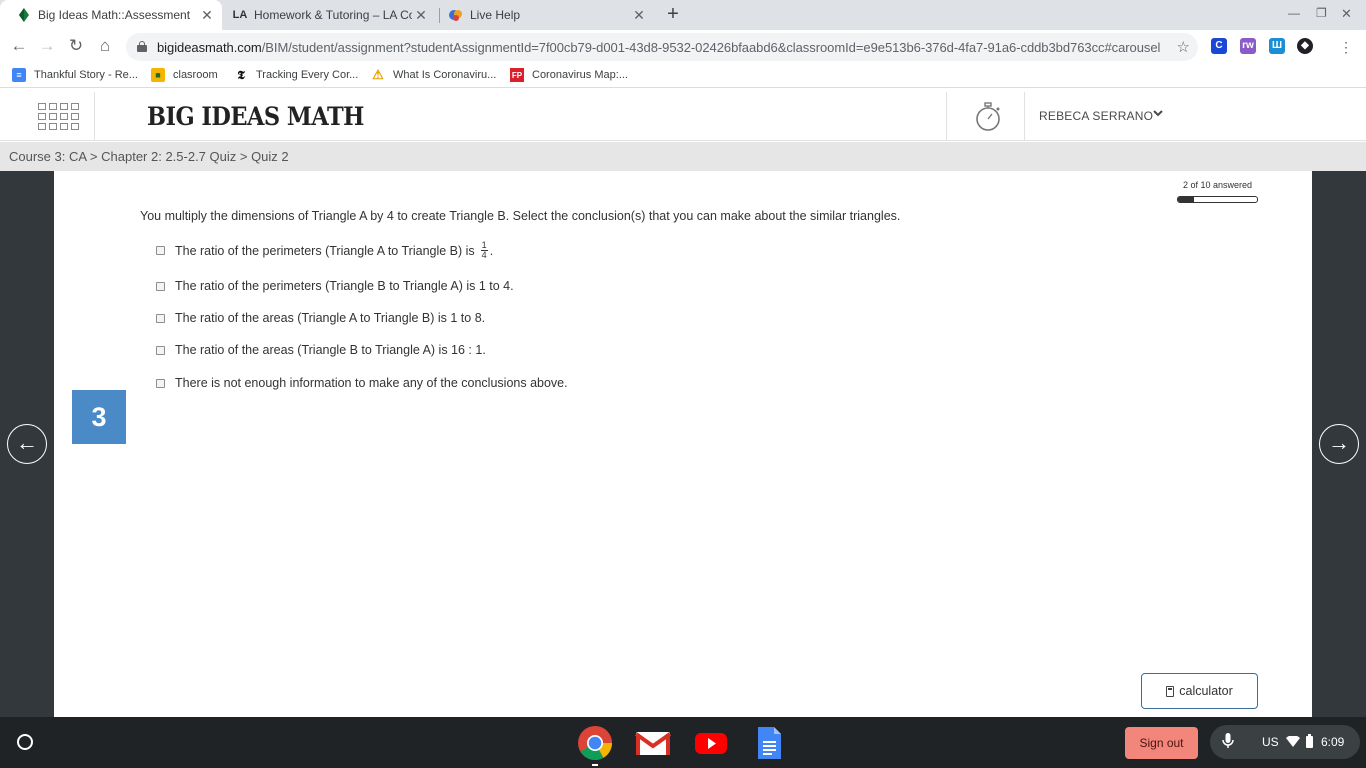 The height and width of the screenshot is (768, 1366). I want to click on minimize-icon: —, so click(1294, 13).